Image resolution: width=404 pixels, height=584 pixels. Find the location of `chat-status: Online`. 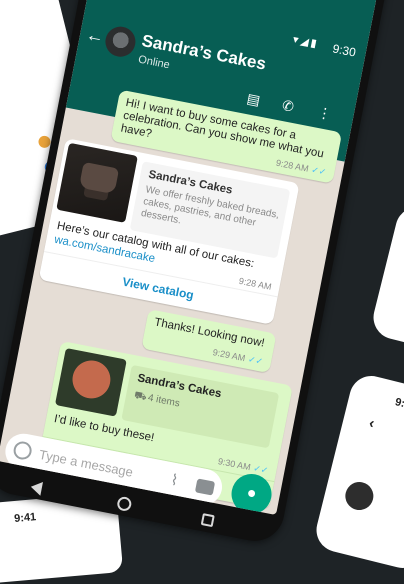

chat-status: Online is located at coordinates (154, 62).